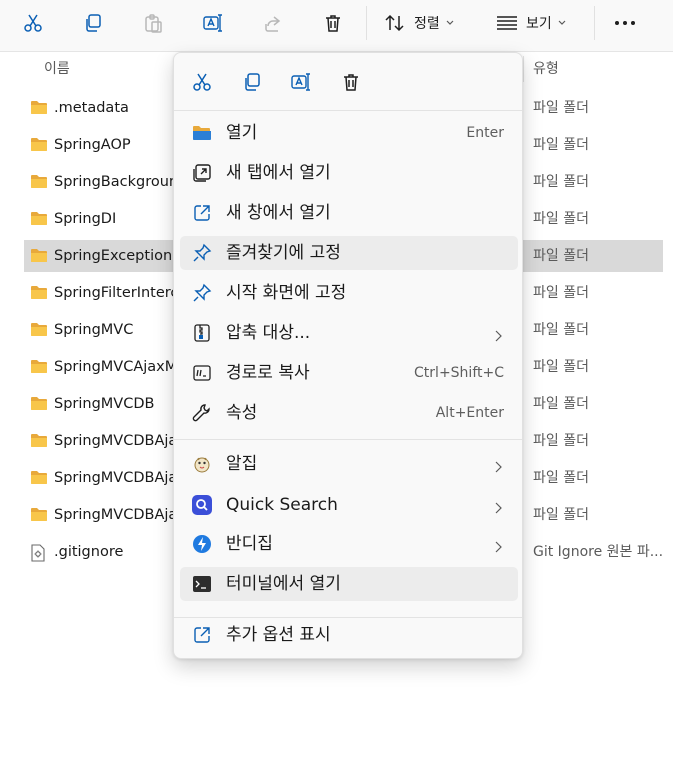 Image resolution: width=673 pixels, height=773 pixels. I want to click on new-window-icon, so click(202, 213).